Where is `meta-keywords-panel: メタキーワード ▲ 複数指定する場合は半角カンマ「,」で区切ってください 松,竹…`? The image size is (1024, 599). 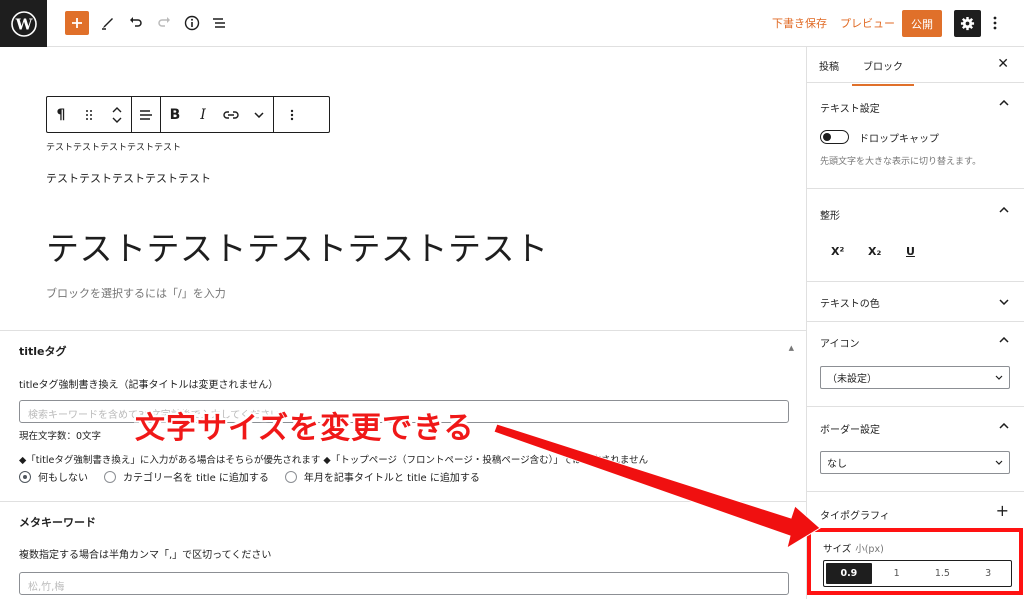 meta-keywords-panel: メタキーワード ▲ 複数指定する場合は半角カンマ「,」で区切ってください 松,竹… is located at coordinates (403, 550).